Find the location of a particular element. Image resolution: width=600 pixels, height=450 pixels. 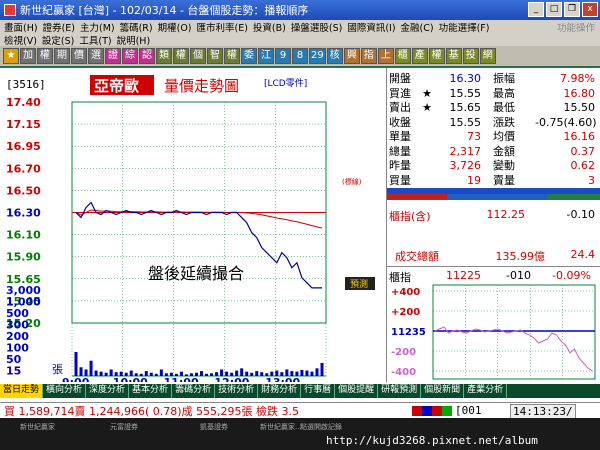

otc-index-value: 112.25 is located at coordinates (506, 214).